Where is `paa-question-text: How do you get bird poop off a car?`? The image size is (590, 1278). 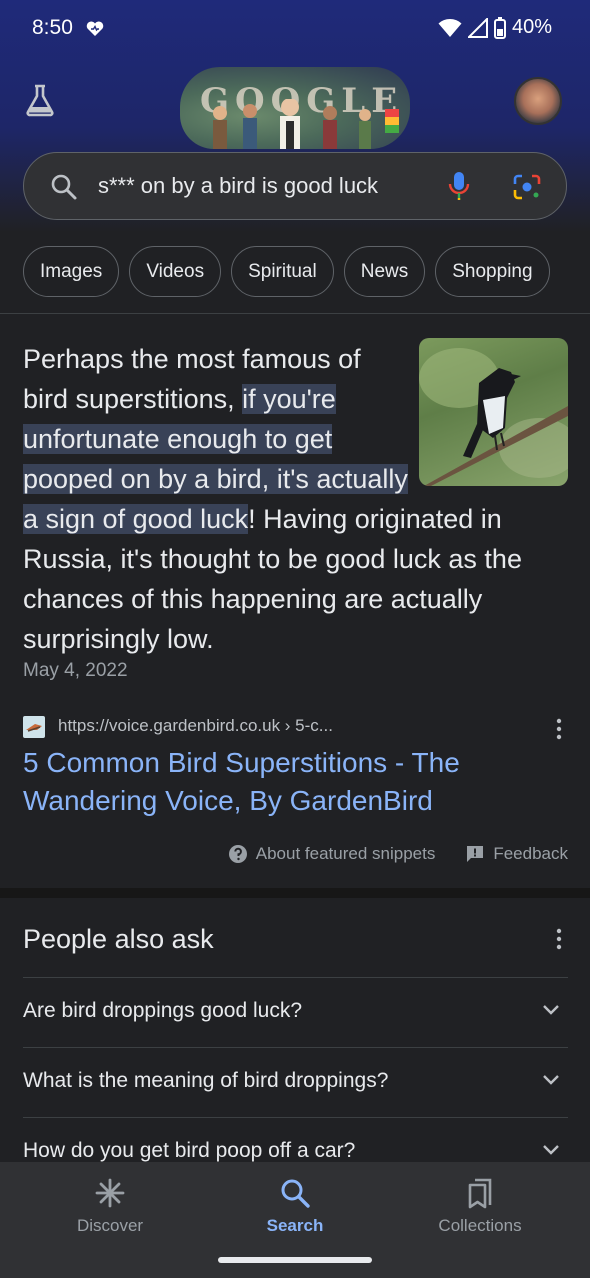
paa-question-text: How do you get bird poop off a car? is located at coordinates (189, 1150).